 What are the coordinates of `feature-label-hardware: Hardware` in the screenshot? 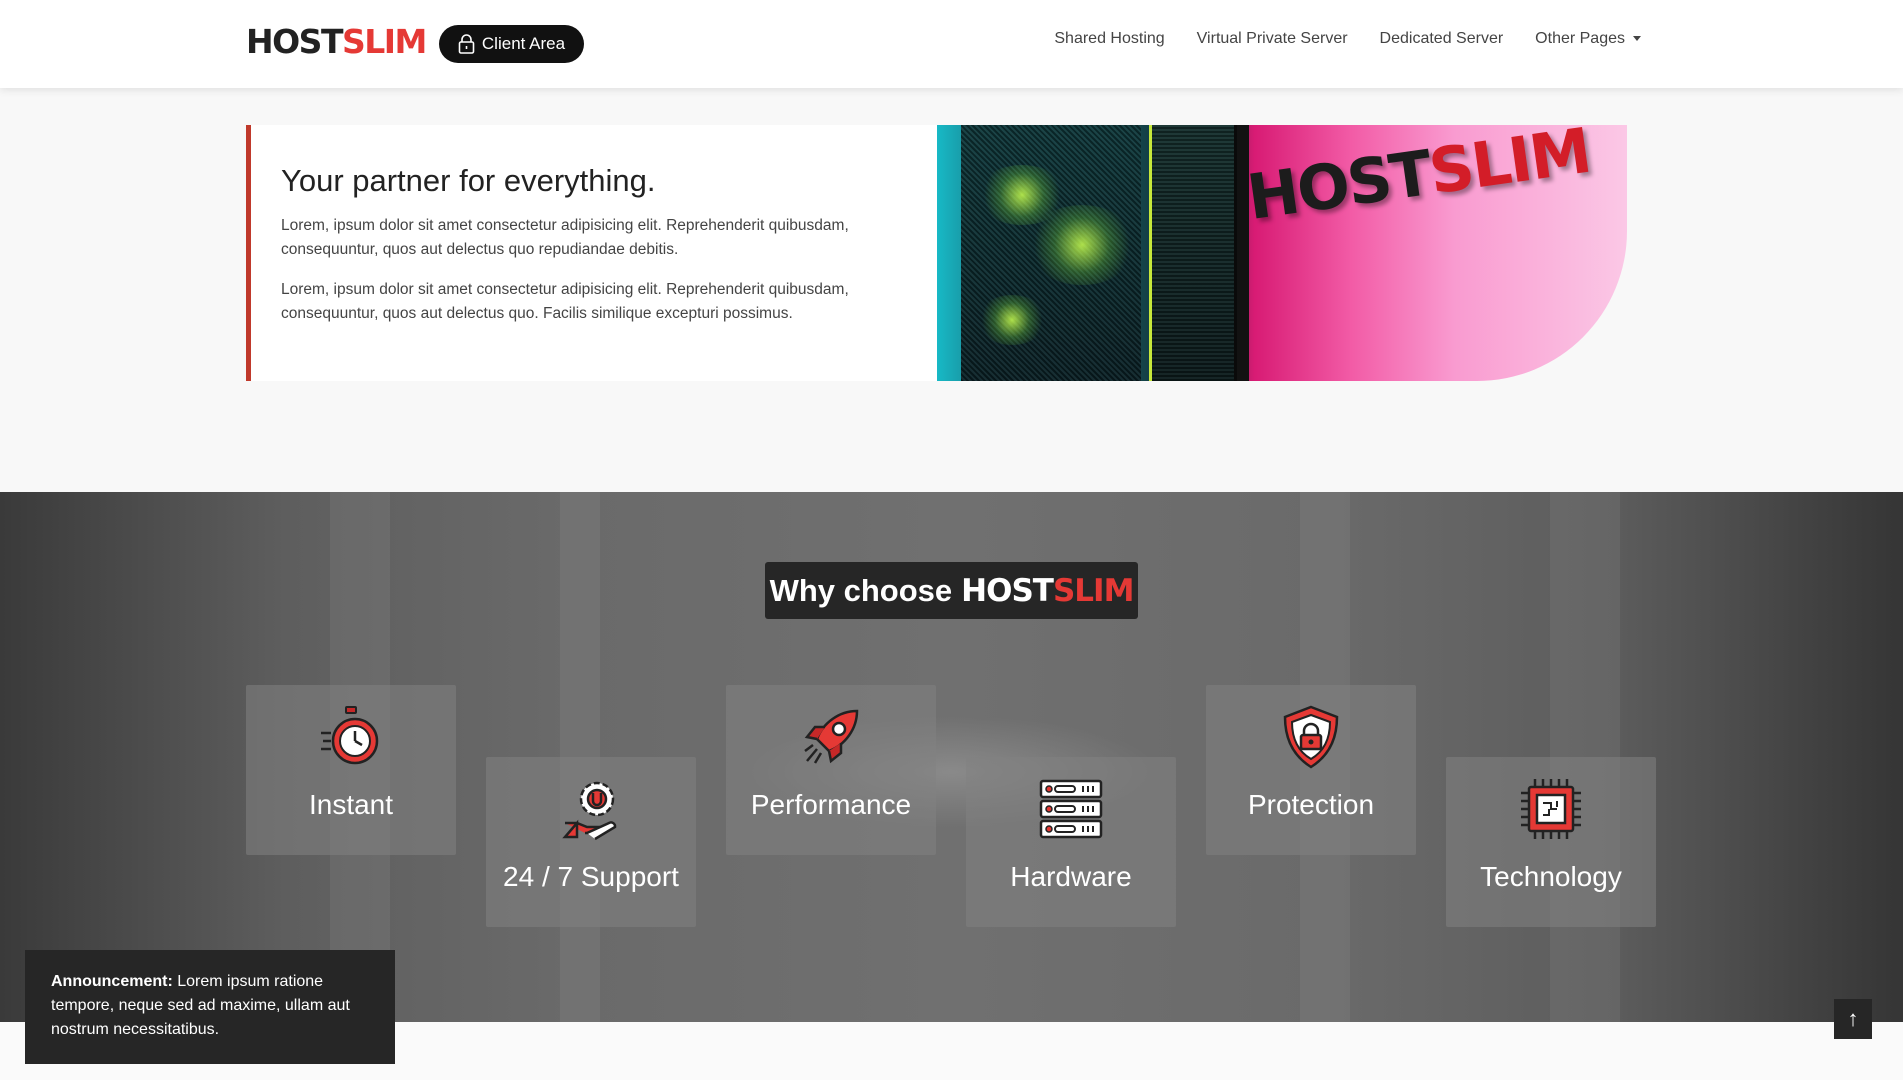 It's located at (1071, 876).